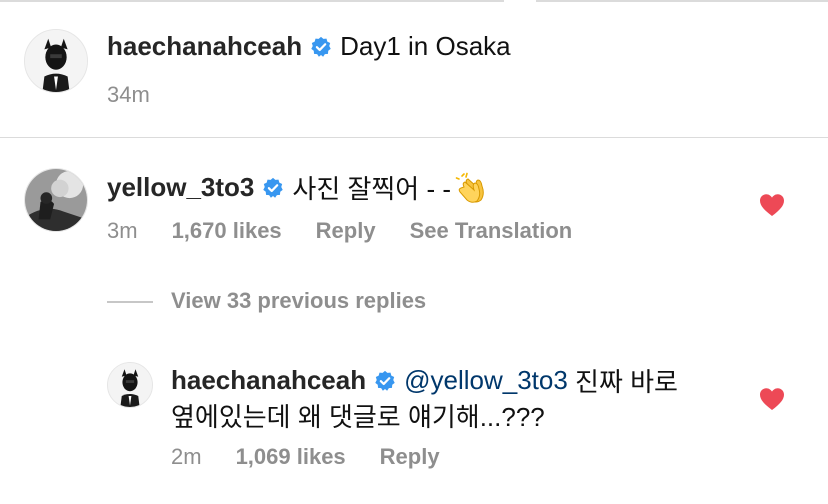 The image size is (828, 504). I want to click on reply-row-line2: 옆에있는데 왜 댓글로 얘기해...???, so click(358, 415).